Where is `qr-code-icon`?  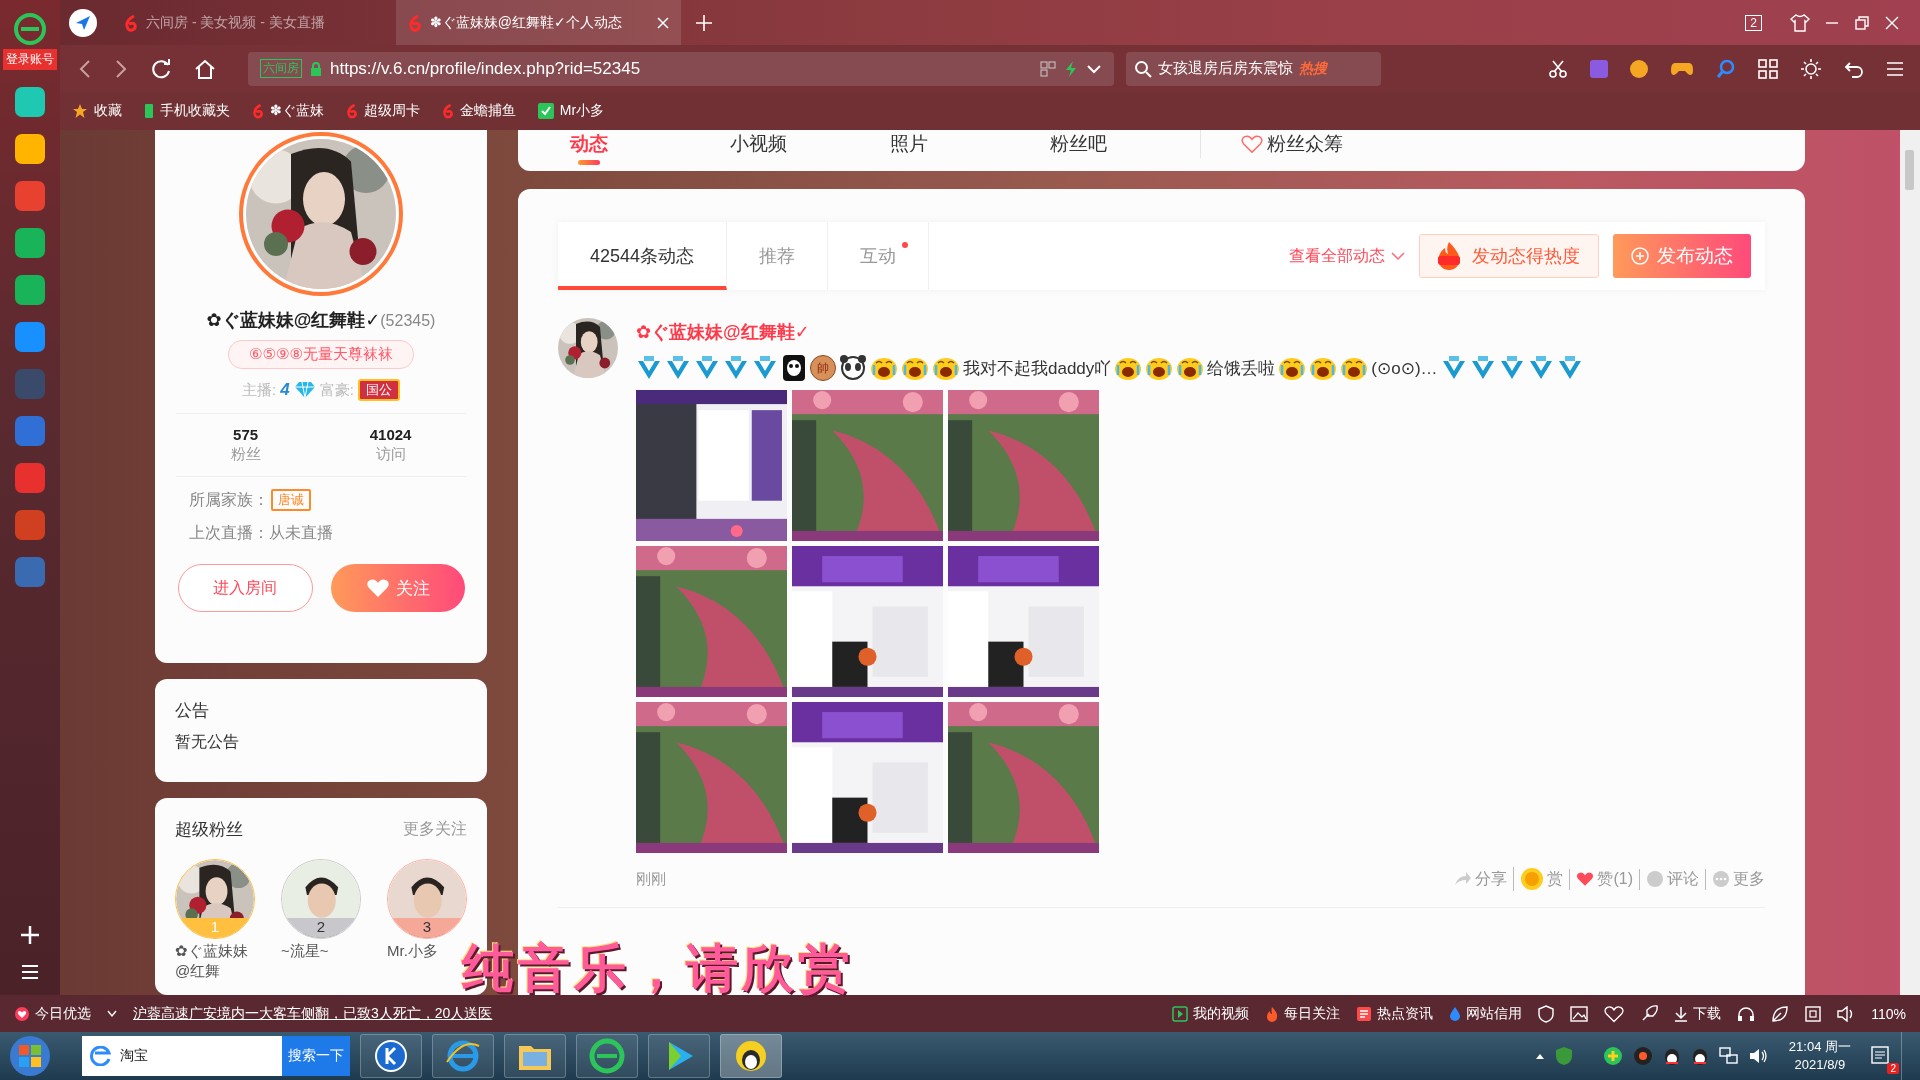
qr-code-icon is located at coordinates (1048, 68).